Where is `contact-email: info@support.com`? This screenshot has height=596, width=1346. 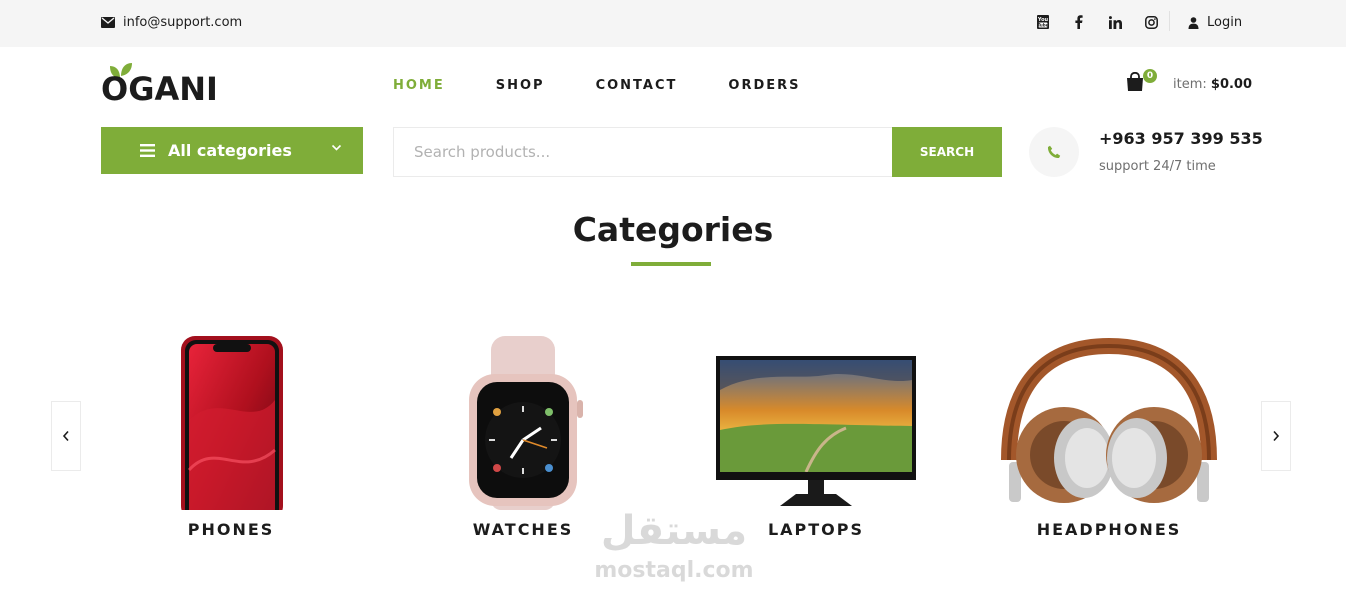
contact-email: info@support.com is located at coordinates (171, 22).